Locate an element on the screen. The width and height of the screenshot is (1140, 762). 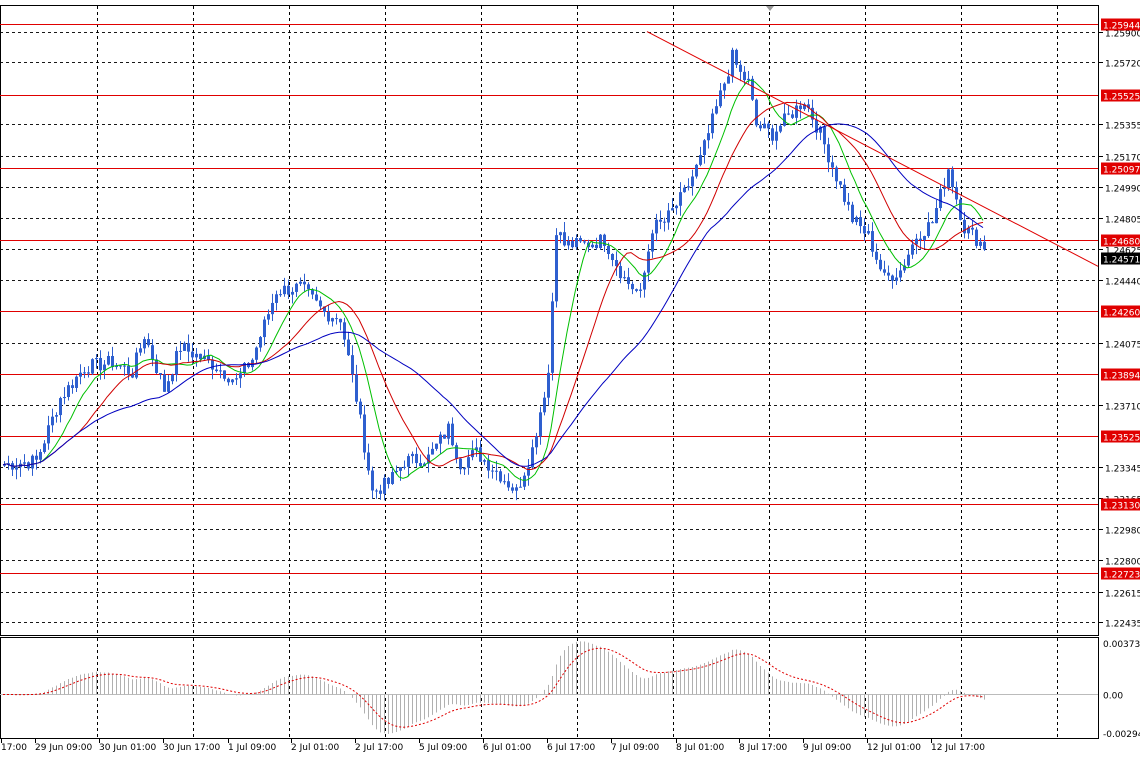
osc-tick-label: 0.00 is located at coordinates (1113, 697).